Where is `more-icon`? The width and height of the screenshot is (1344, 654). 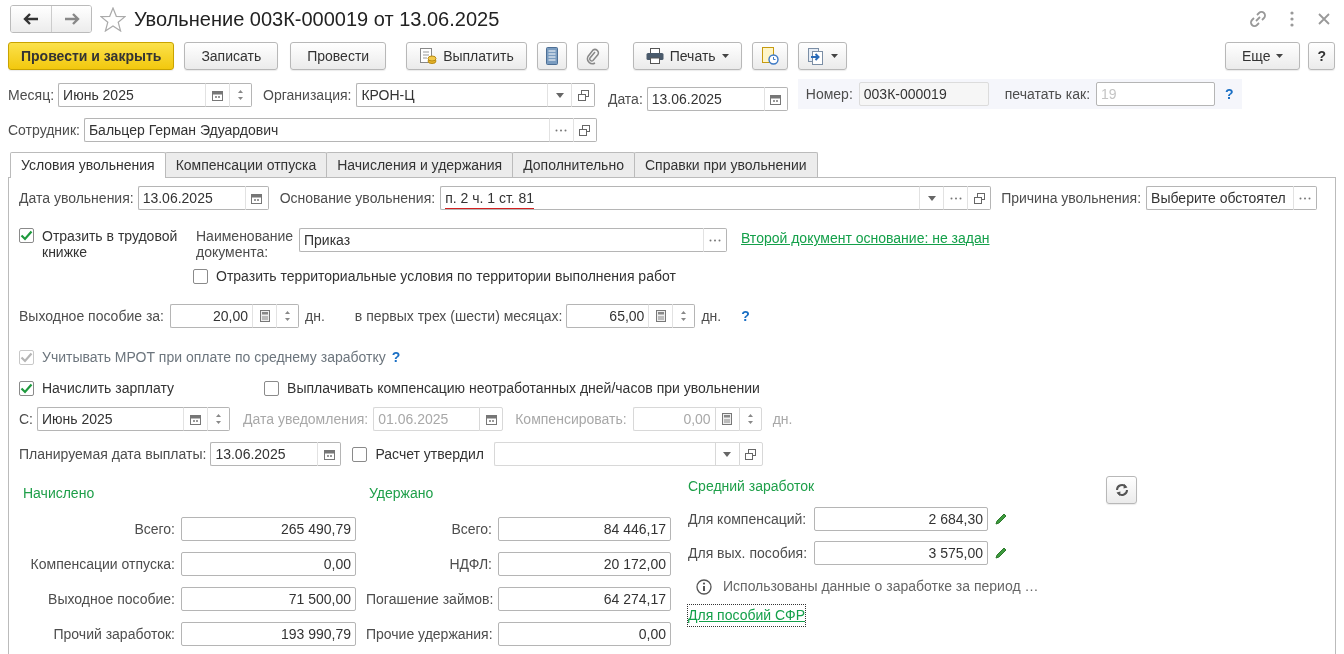 more-icon is located at coordinates (1292, 19).